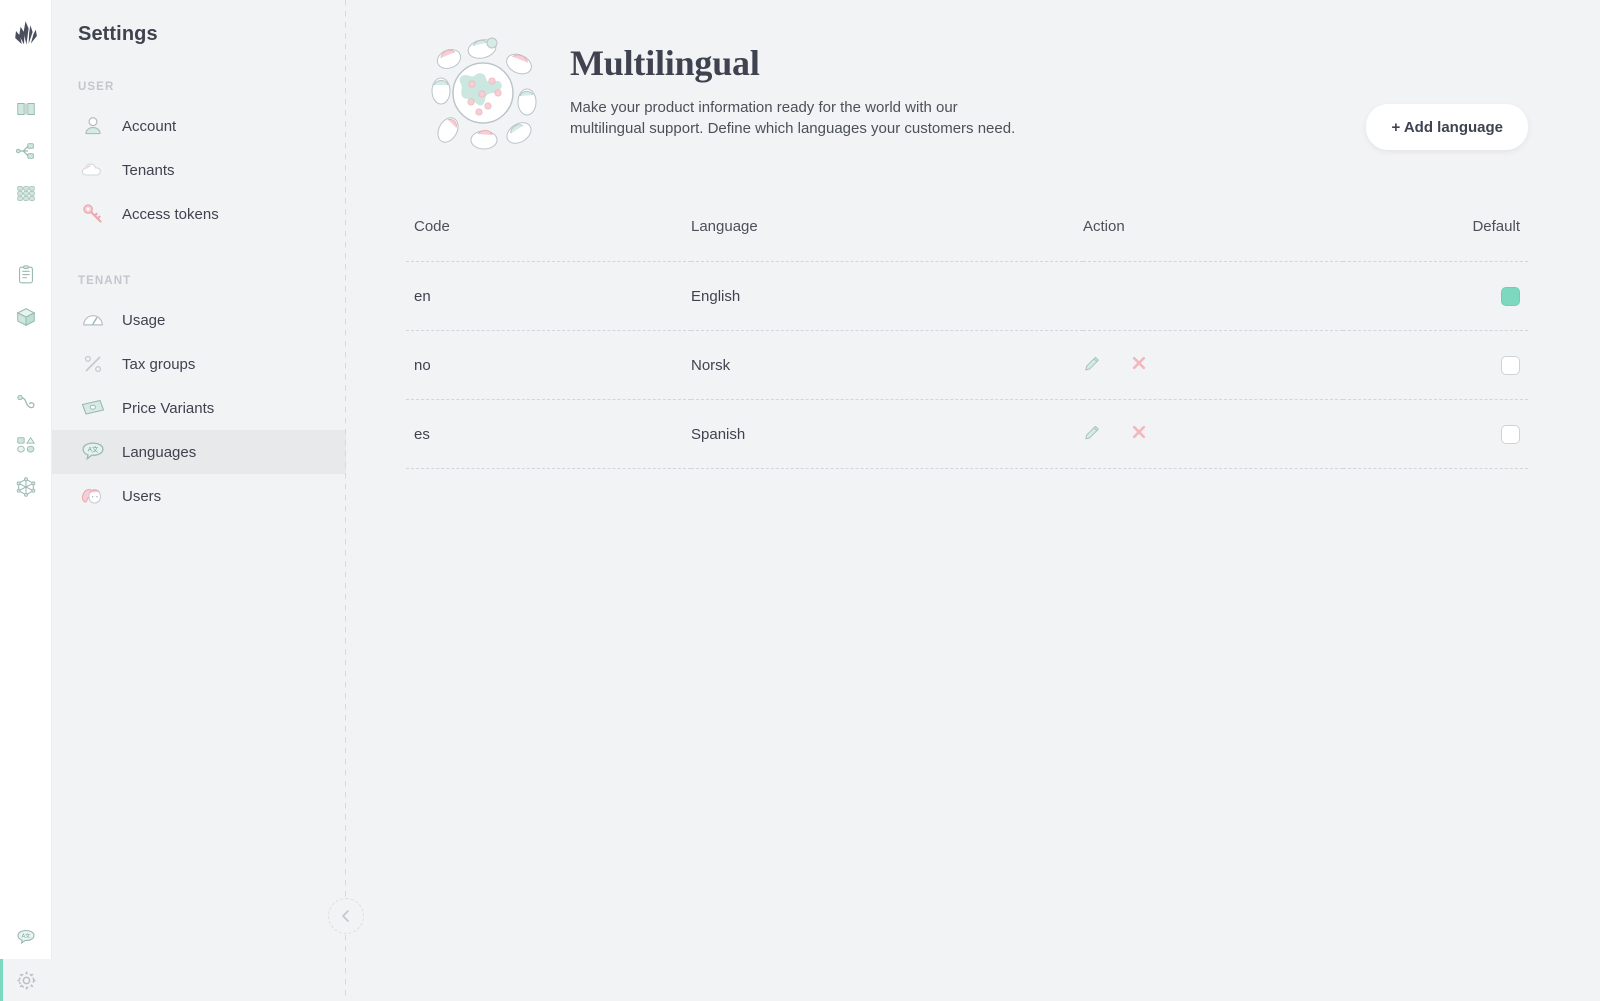  I want to click on box-icon, so click(25, 317).